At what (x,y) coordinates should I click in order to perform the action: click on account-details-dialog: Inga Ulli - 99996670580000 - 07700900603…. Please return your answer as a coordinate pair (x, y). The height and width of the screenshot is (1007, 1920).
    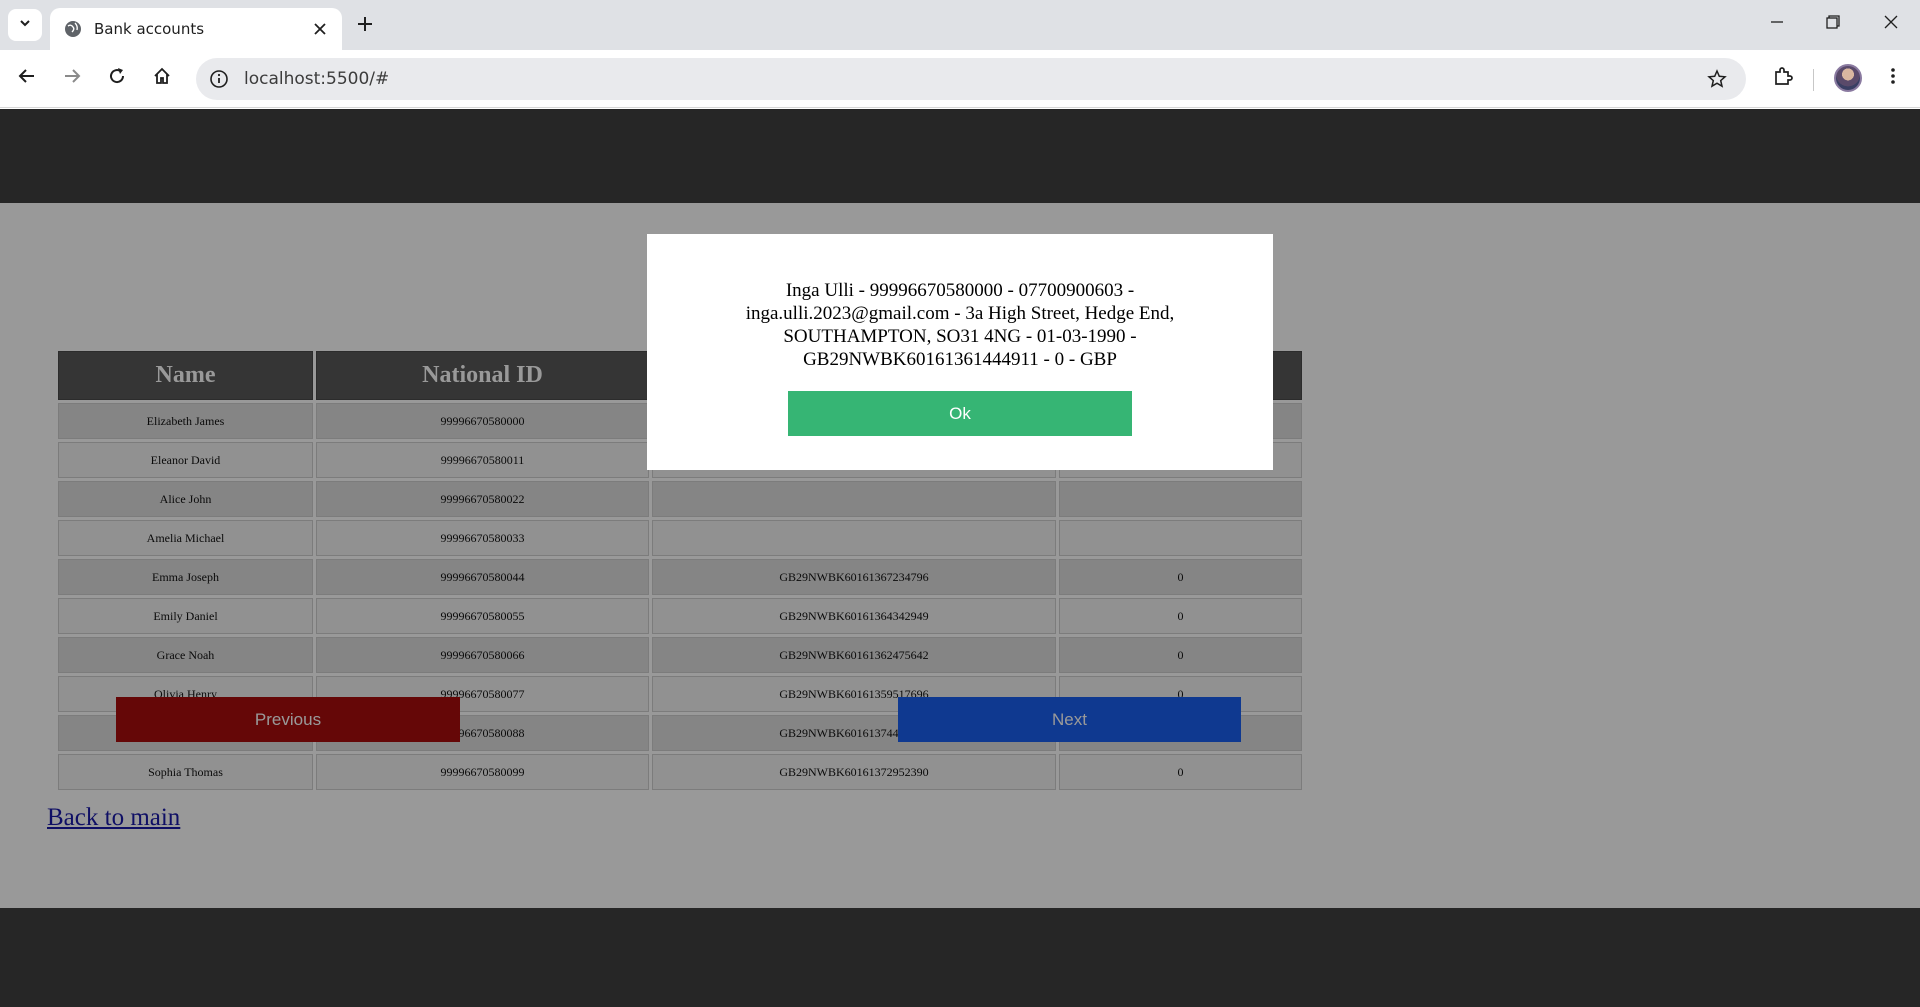
    Looking at the image, I should click on (960, 352).